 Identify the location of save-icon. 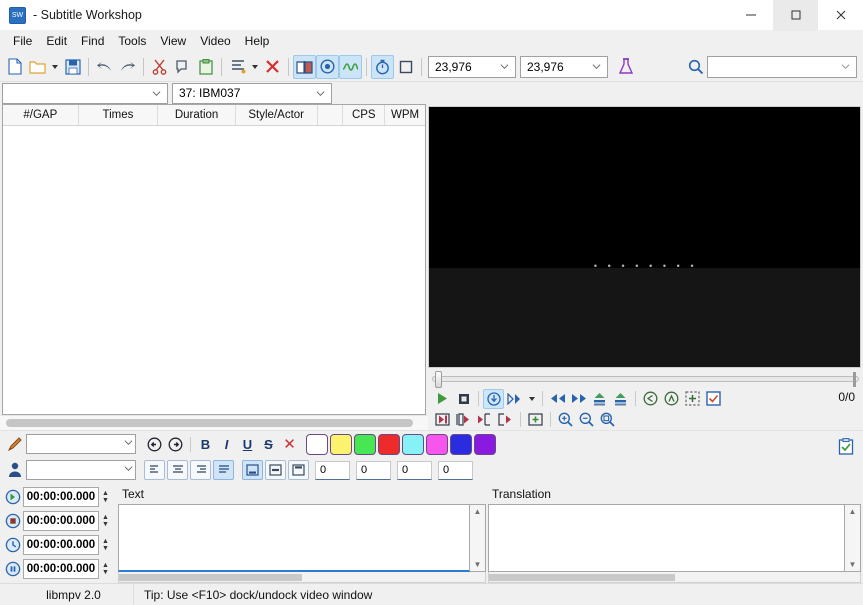
(72, 67).